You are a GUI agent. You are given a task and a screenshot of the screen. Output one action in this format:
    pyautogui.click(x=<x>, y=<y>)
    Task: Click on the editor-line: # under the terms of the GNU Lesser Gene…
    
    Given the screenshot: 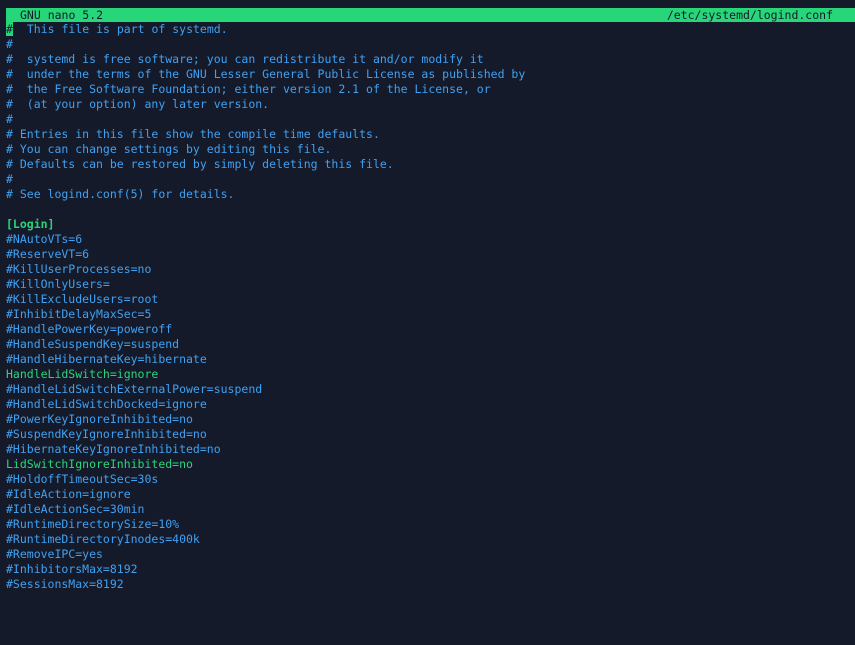 What is the action you would take?
    pyautogui.click(x=430, y=74)
    